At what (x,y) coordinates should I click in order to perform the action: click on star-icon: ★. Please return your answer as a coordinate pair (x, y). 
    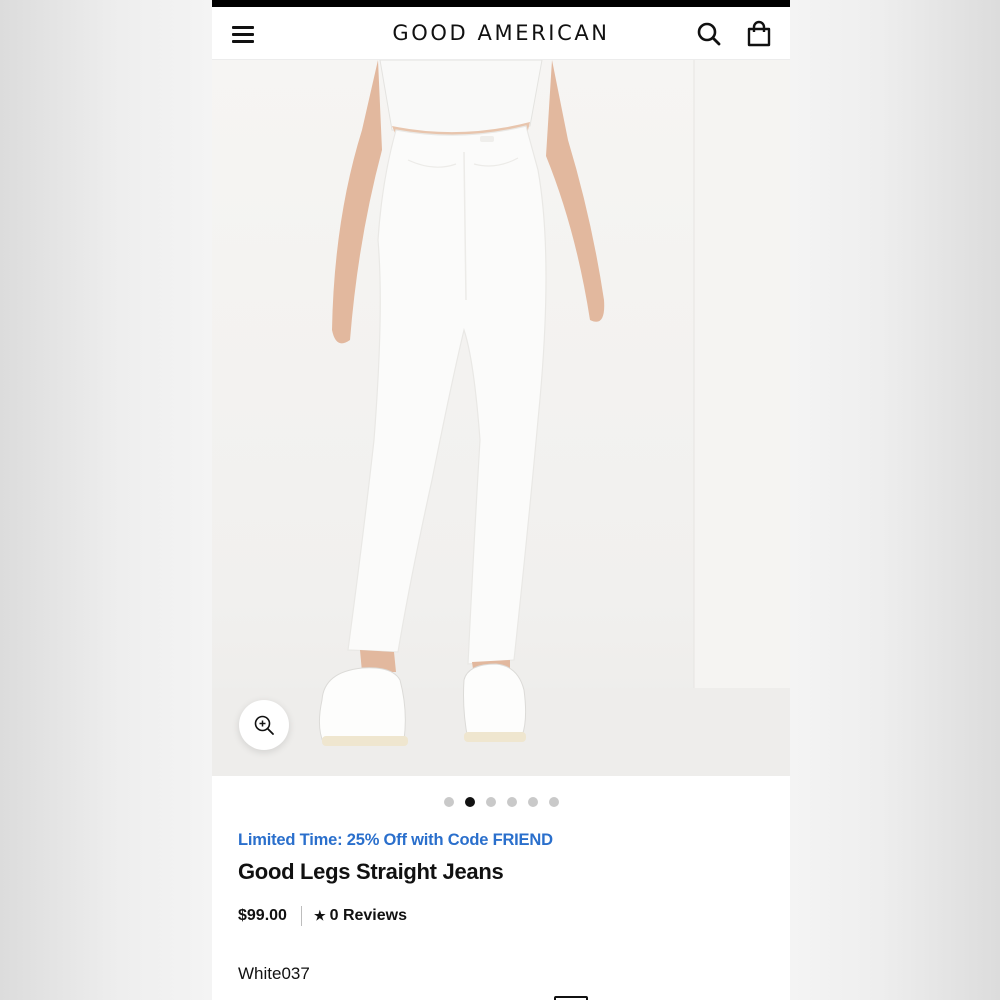
    Looking at the image, I should click on (319, 916).